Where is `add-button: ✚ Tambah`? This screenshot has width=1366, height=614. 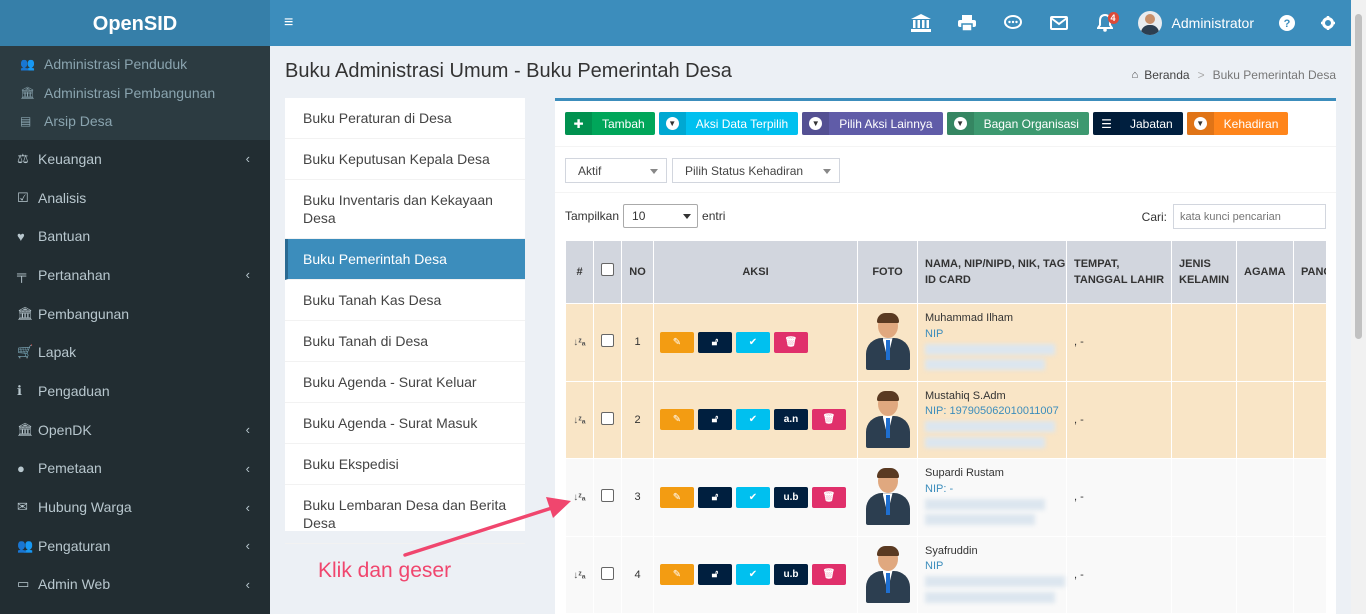
add-button: ✚ Tambah is located at coordinates (610, 123).